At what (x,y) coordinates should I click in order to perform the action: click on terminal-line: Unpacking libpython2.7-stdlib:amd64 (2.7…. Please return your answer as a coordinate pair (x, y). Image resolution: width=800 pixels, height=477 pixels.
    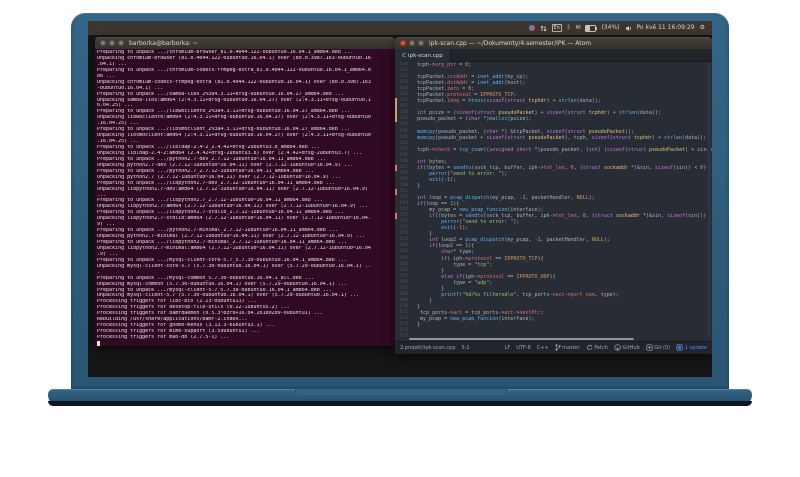
    Looking at the image, I should click on (234, 219).